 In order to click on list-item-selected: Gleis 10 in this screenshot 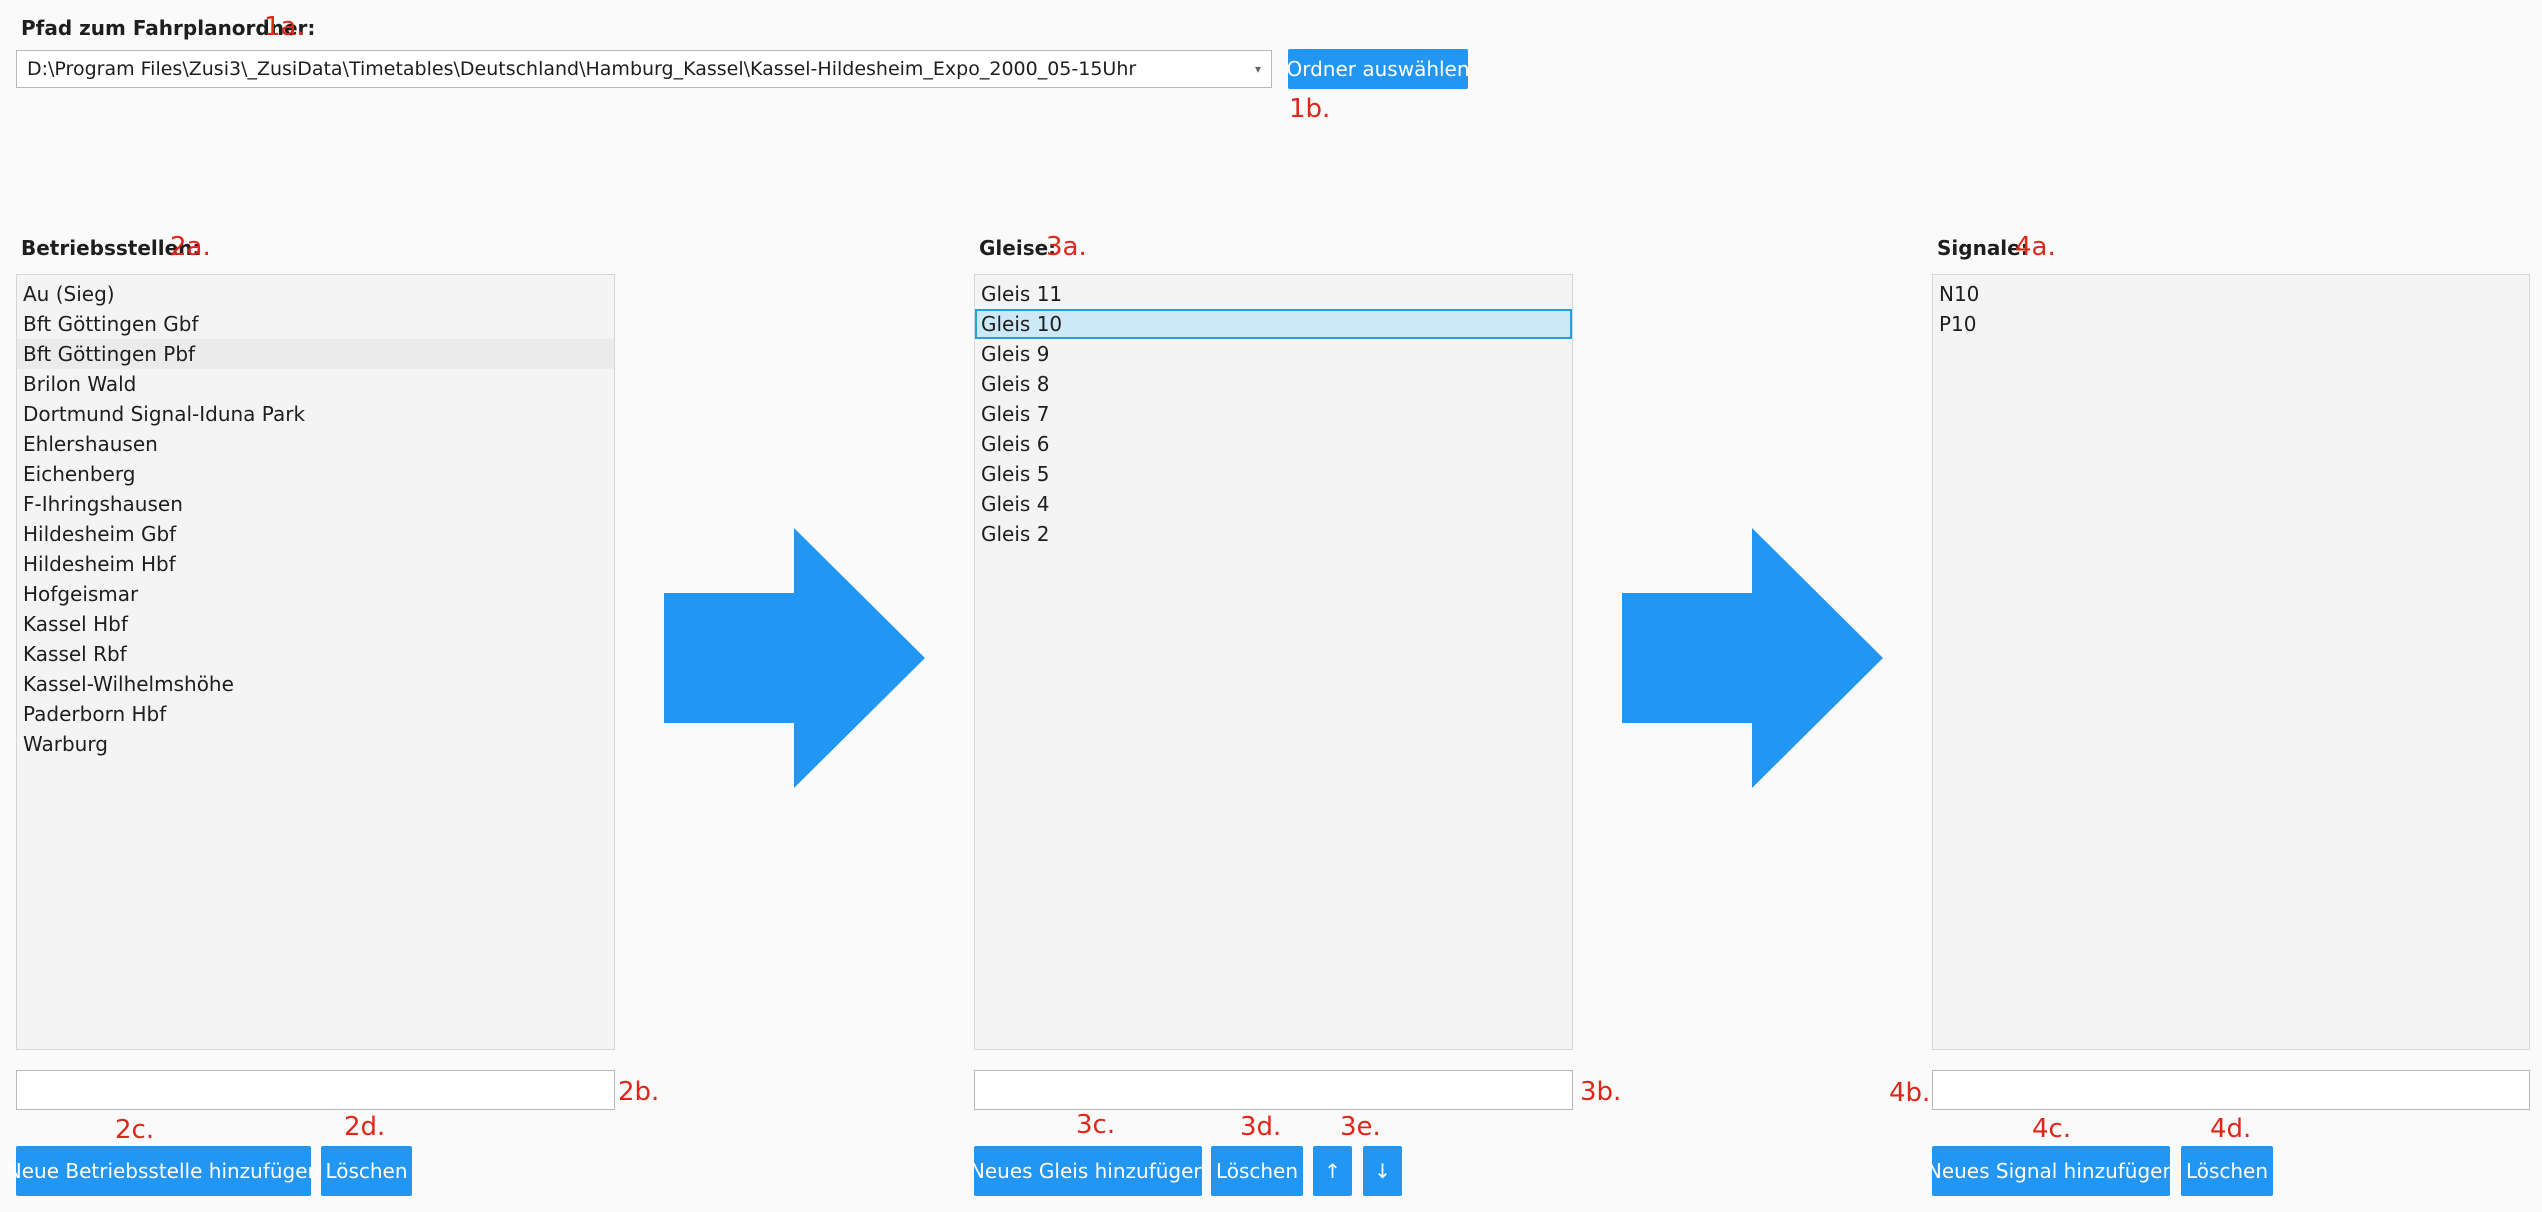, I will do `click(1273, 324)`.